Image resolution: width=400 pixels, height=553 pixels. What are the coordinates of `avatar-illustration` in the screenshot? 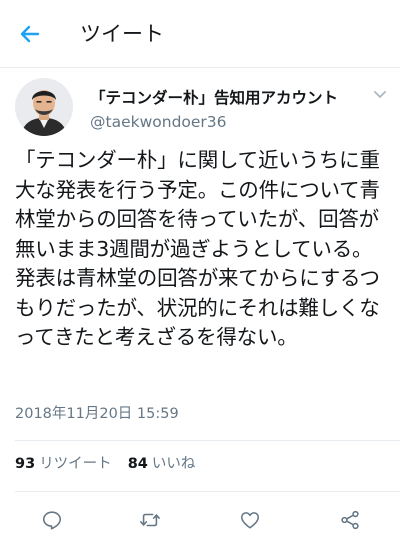 It's located at (44, 107).